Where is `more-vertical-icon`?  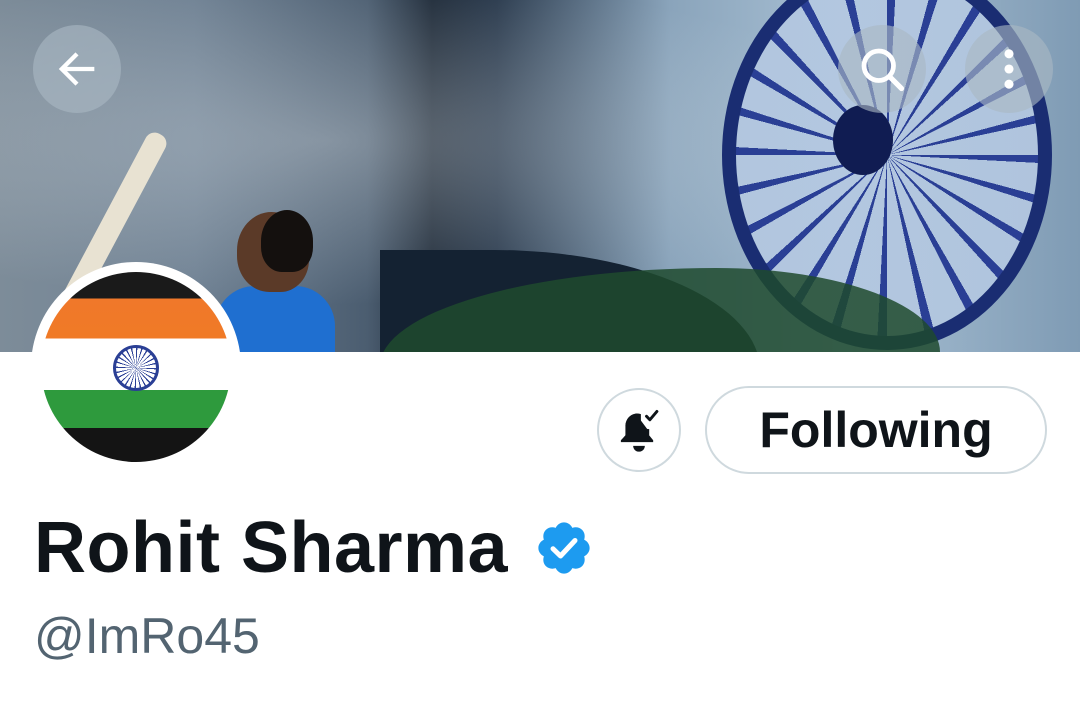
more-vertical-icon is located at coordinates (1009, 69).